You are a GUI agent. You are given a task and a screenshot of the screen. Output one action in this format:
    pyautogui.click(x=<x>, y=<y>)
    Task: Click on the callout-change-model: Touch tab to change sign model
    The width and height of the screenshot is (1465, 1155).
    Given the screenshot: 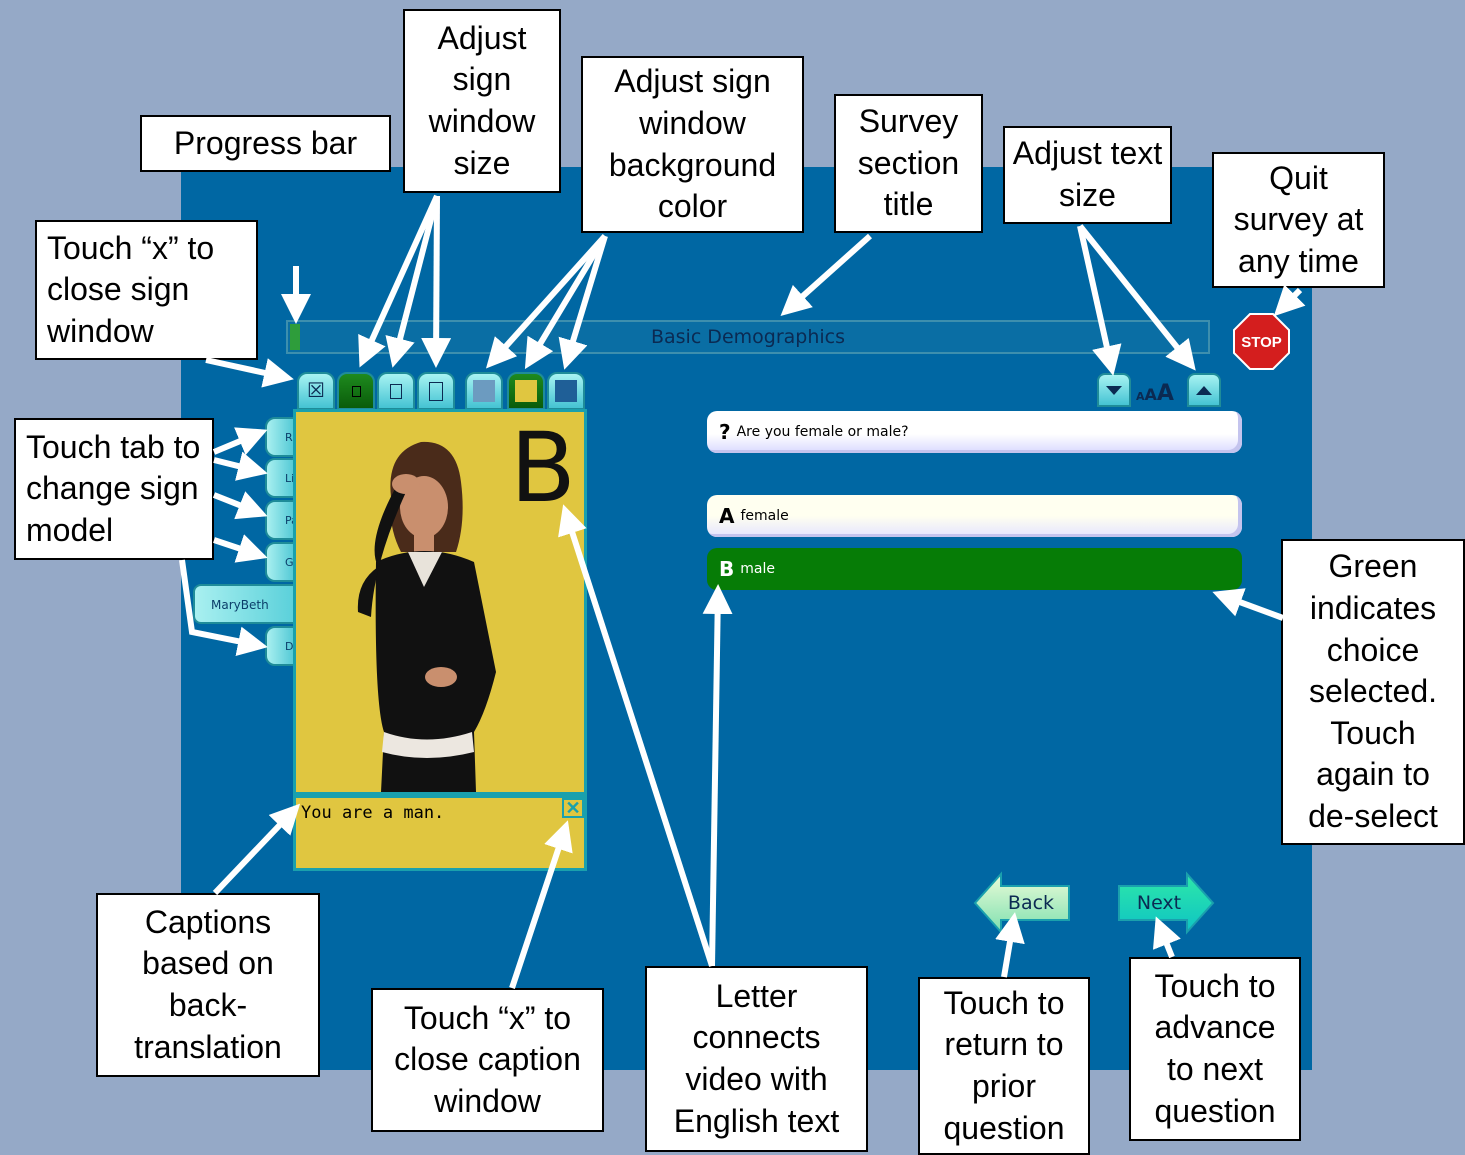 What is the action you would take?
    pyautogui.click(x=114, y=489)
    